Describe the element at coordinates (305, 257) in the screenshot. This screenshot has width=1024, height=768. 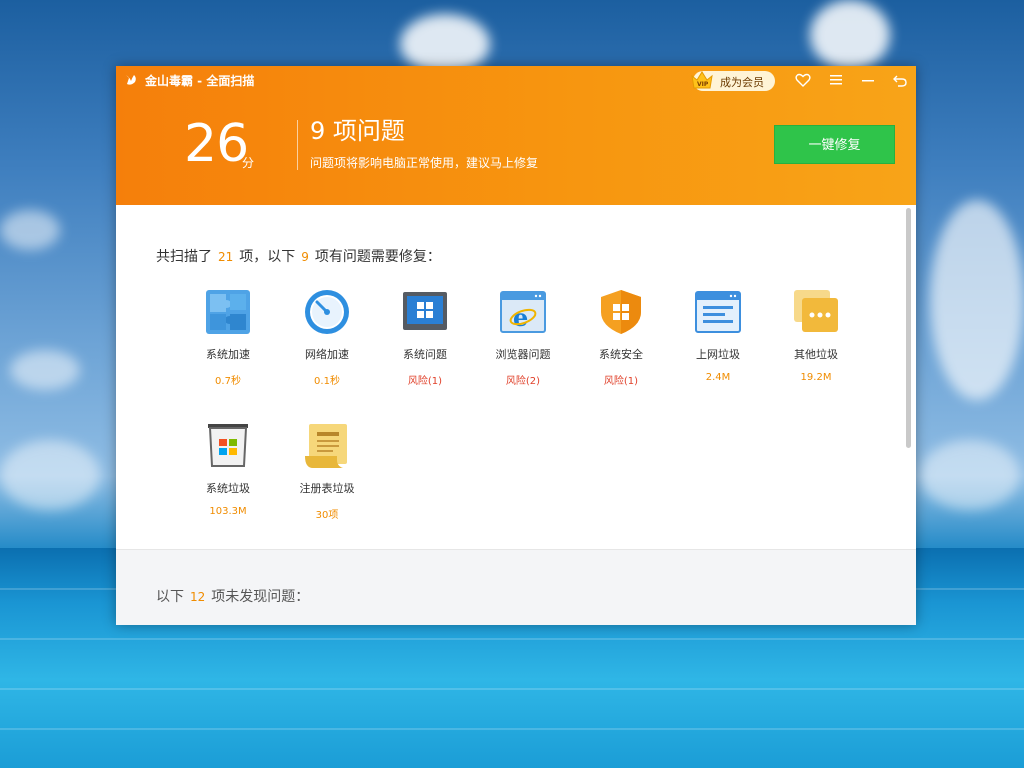
I see `problem-count: 9` at that location.